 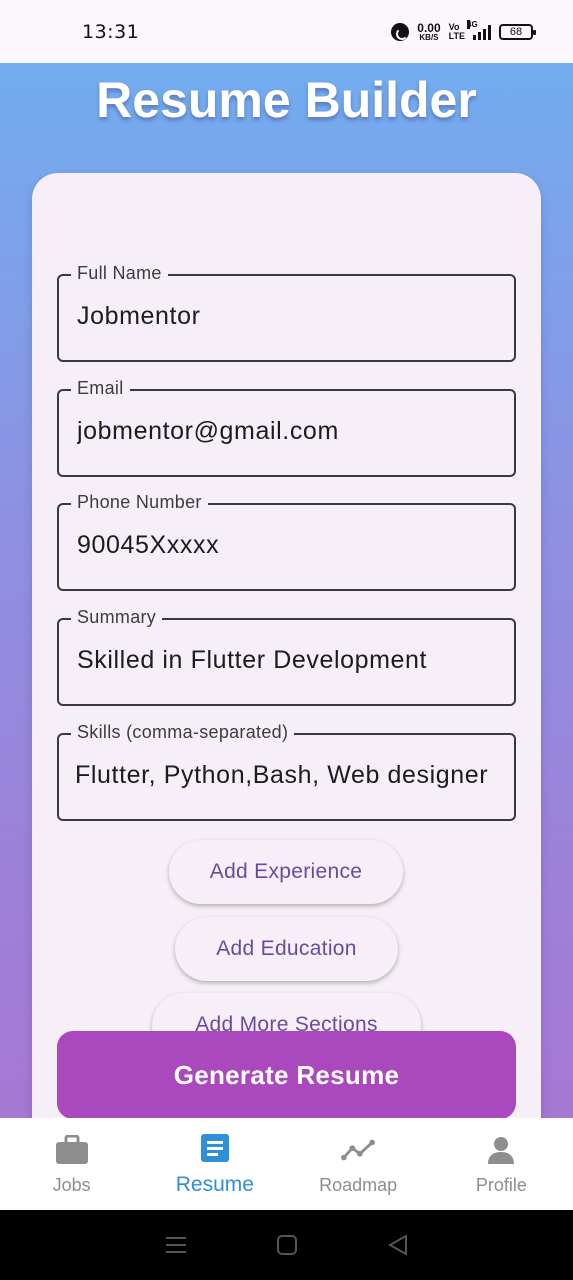 What do you see at coordinates (71, 1184) in the screenshot?
I see `nav-label-jobs: Jobs` at bounding box center [71, 1184].